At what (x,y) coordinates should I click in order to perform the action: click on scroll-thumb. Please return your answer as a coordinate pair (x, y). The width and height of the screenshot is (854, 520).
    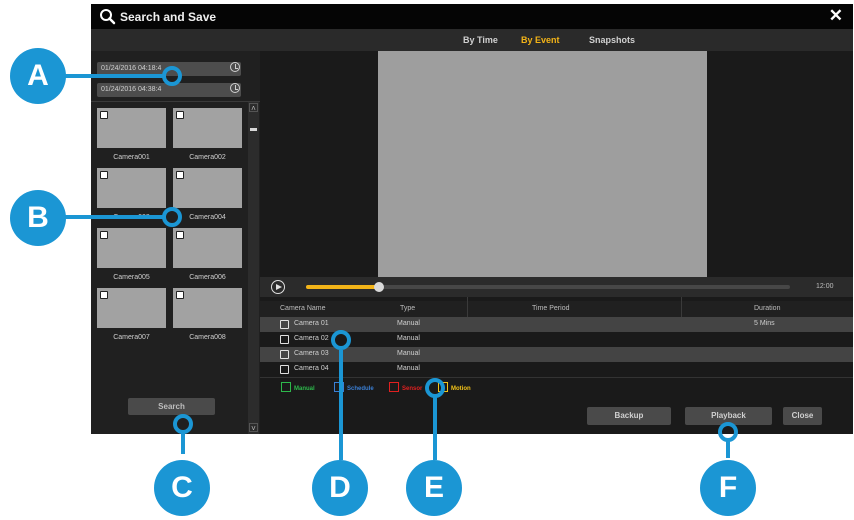
    Looking at the image, I should click on (253, 129).